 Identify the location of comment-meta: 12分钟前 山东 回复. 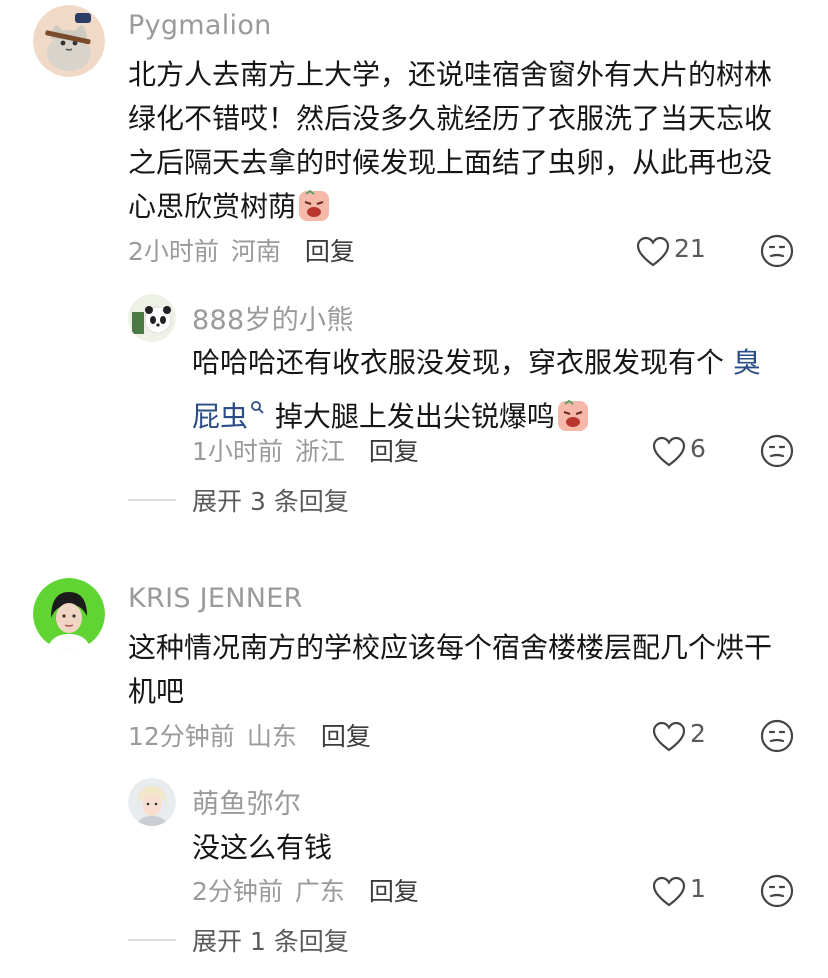
(249, 735).